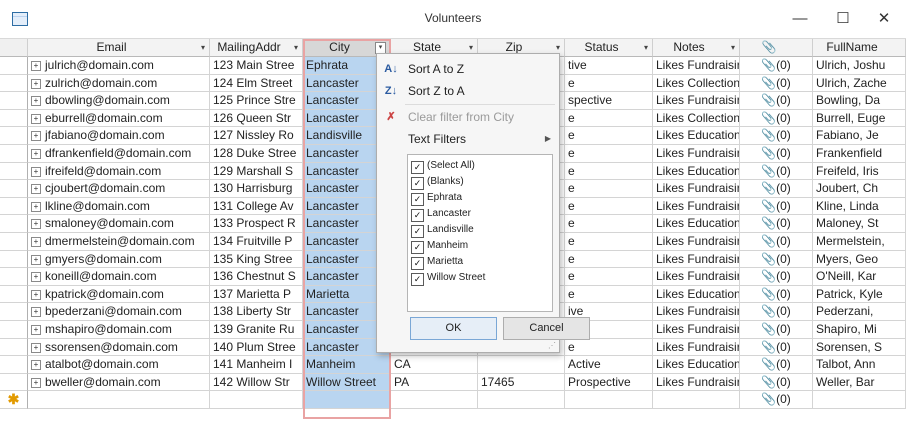 The image size is (906, 422). Describe the element at coordinates (119, 312) in the screenshot. I see `cell-email: + bpederzani@domain.com` at that location.